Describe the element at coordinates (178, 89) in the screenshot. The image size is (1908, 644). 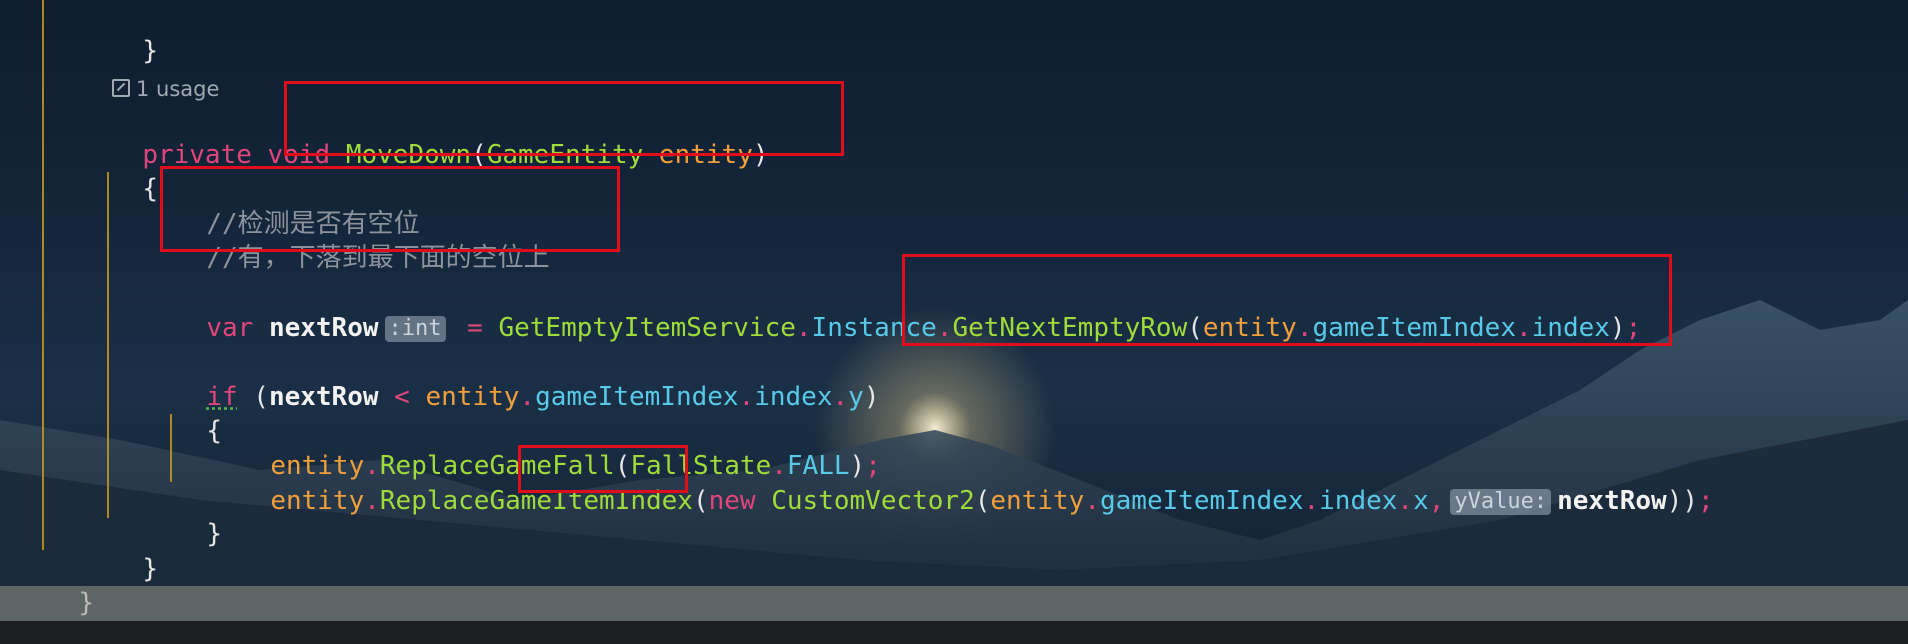
I see `usage-label: 1 usage` at that location.